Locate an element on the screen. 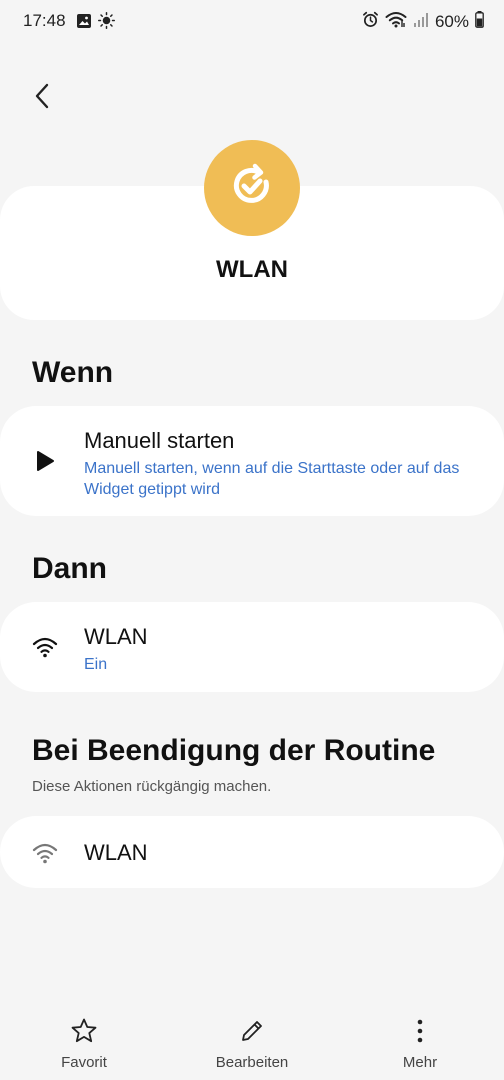 The height and width of the screenshot is (1080, 504). routine-title: WLAN is located at coordinates (252, 270).